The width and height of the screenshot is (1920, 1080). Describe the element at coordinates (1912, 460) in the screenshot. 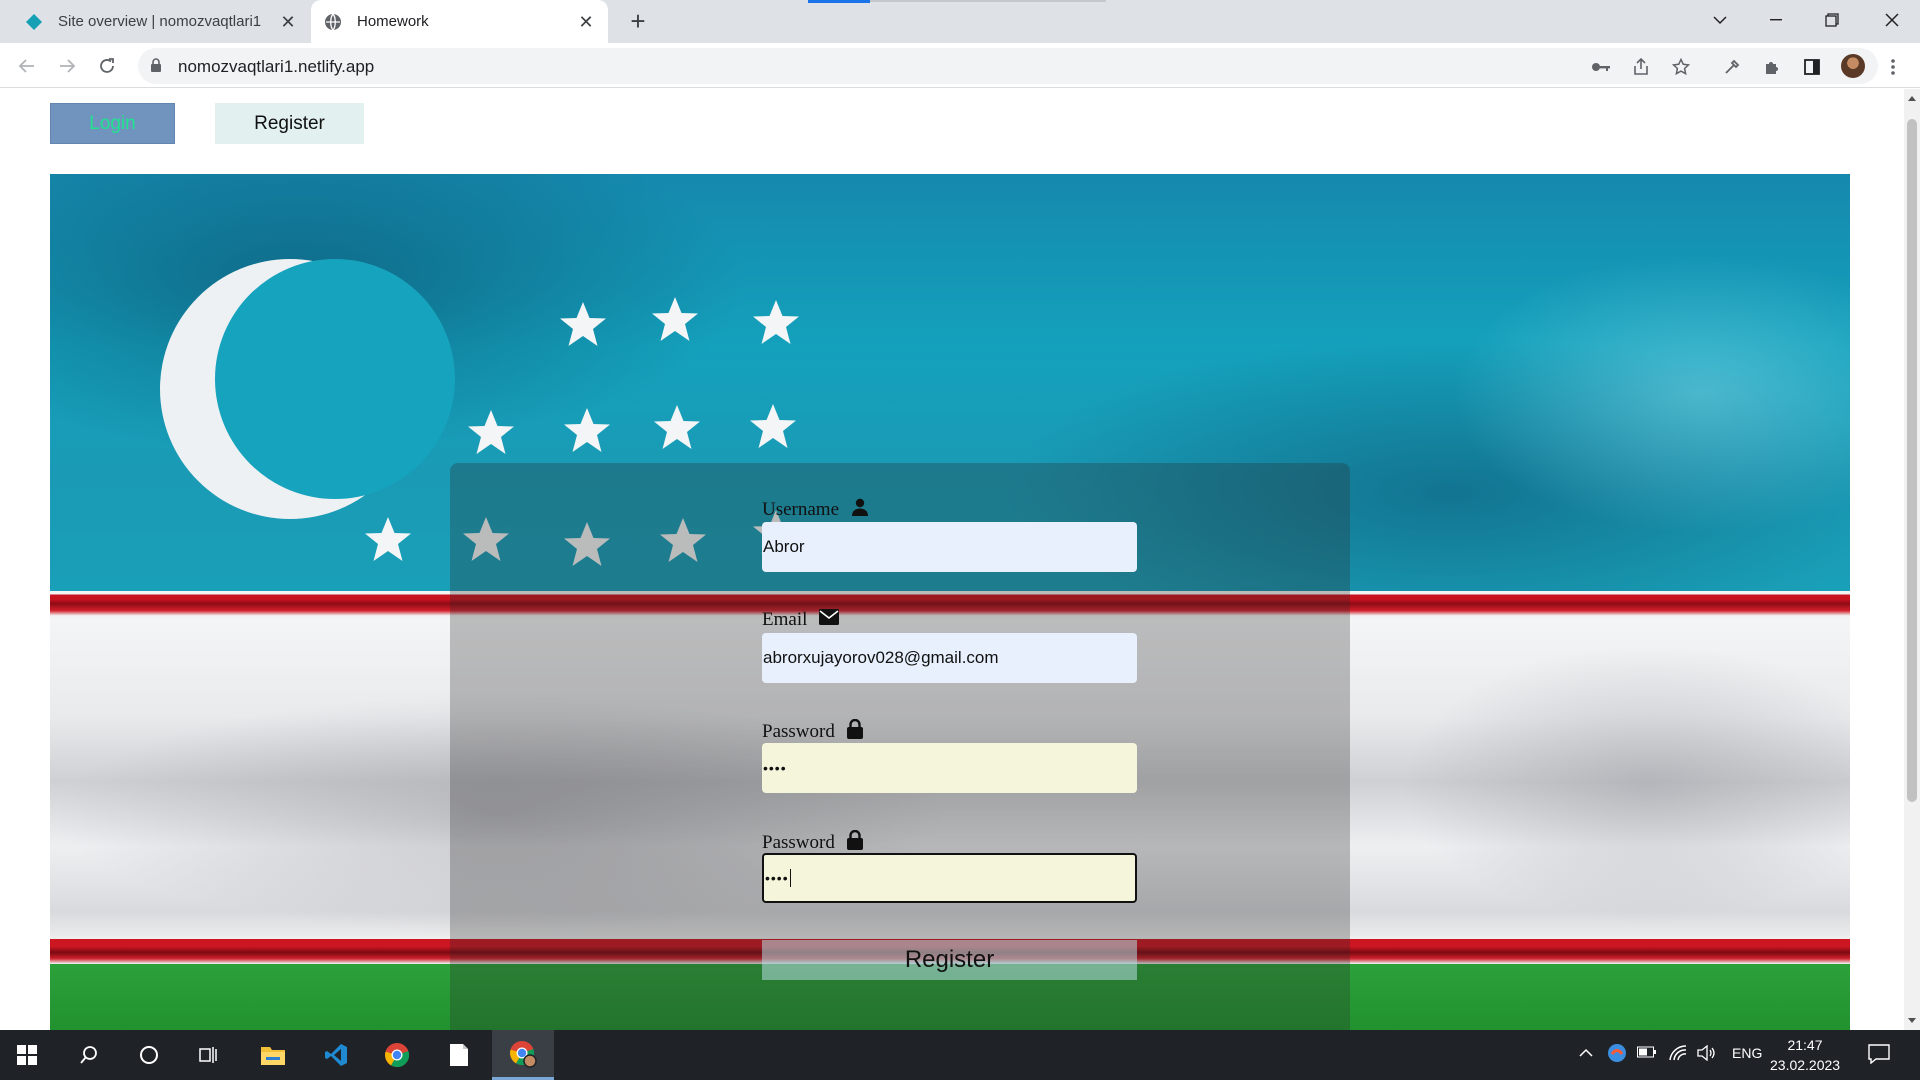

I see `scroll-thumb` at that location.